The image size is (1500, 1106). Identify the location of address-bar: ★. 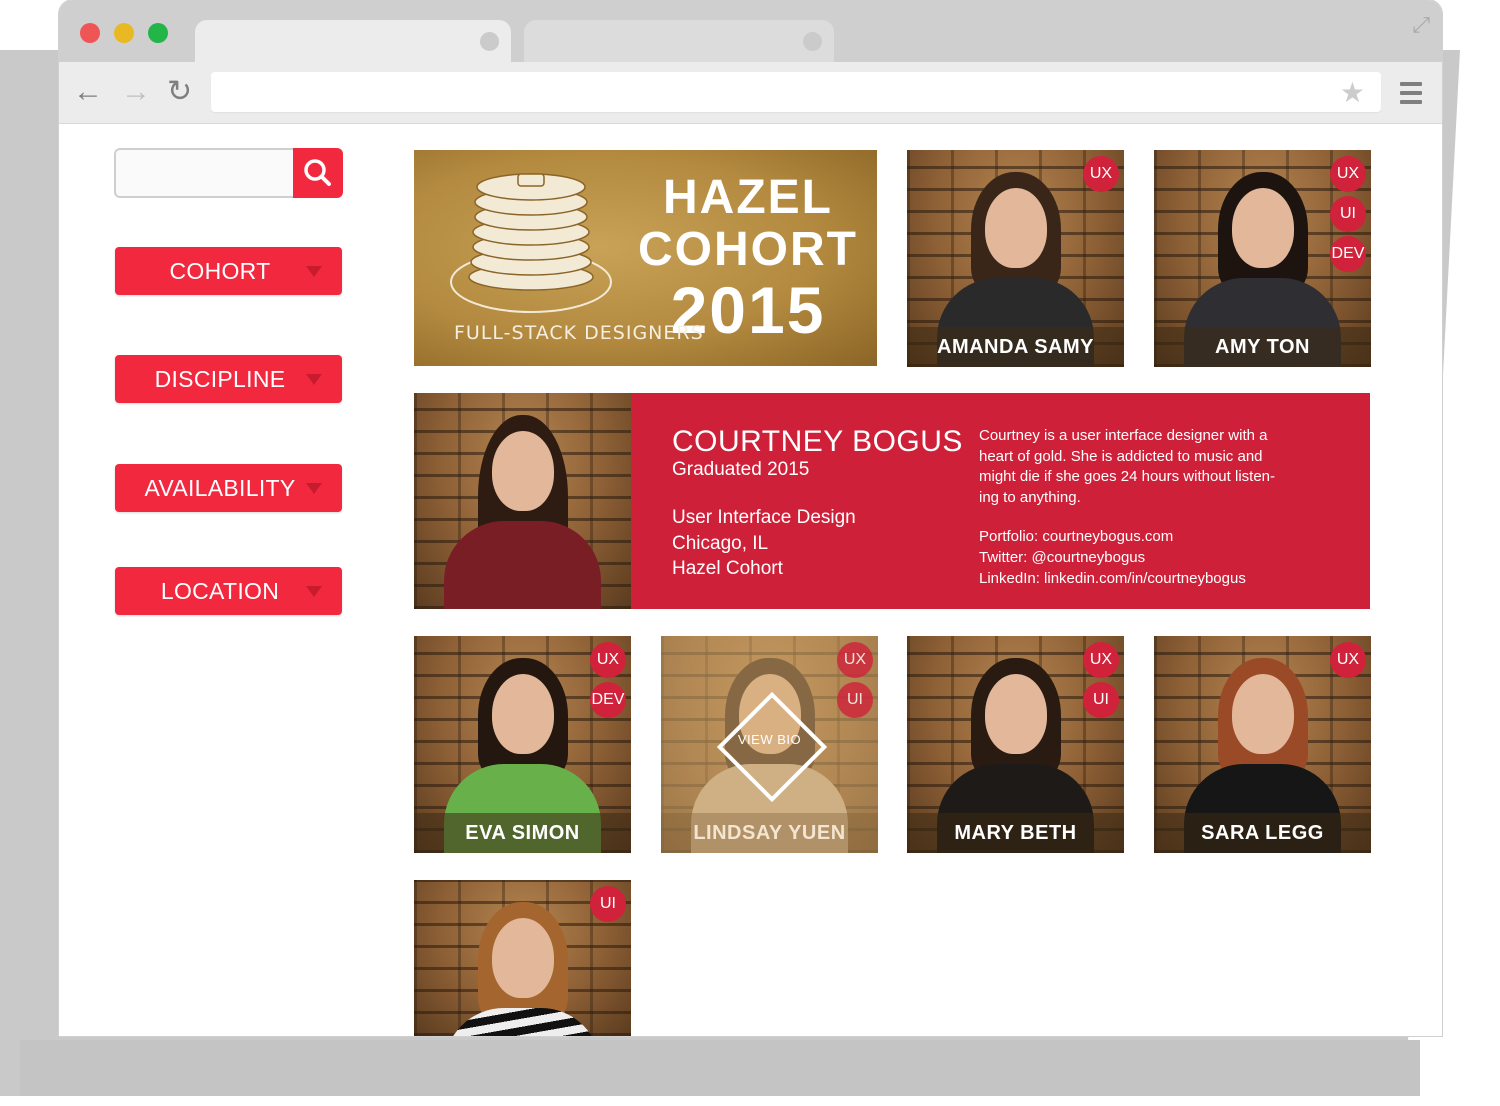
(796, 92).